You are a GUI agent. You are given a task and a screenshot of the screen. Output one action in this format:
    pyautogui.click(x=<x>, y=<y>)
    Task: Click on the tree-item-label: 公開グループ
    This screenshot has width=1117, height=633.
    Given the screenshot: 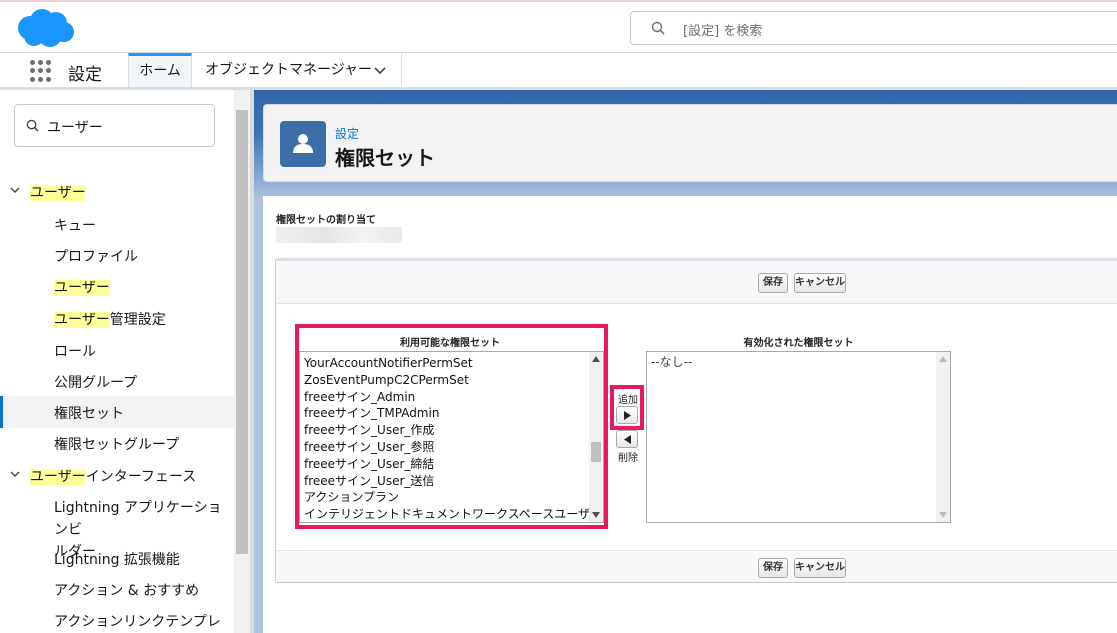 What is the action you would take?
    pyautogui.click(x=96, y=383)
    